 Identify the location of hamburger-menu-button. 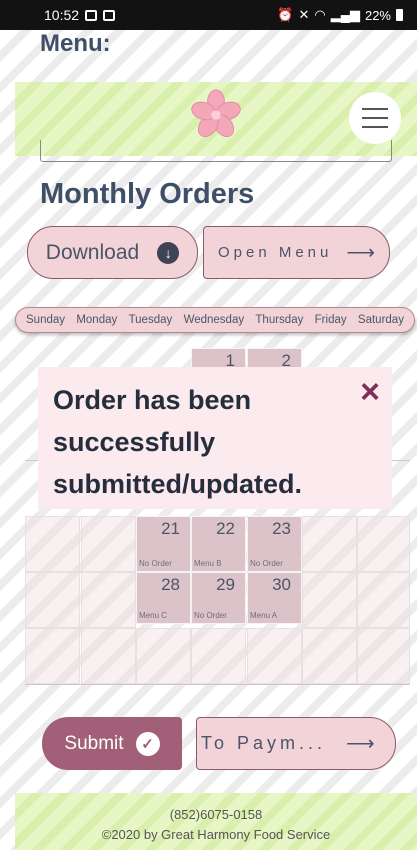
(375, 118).